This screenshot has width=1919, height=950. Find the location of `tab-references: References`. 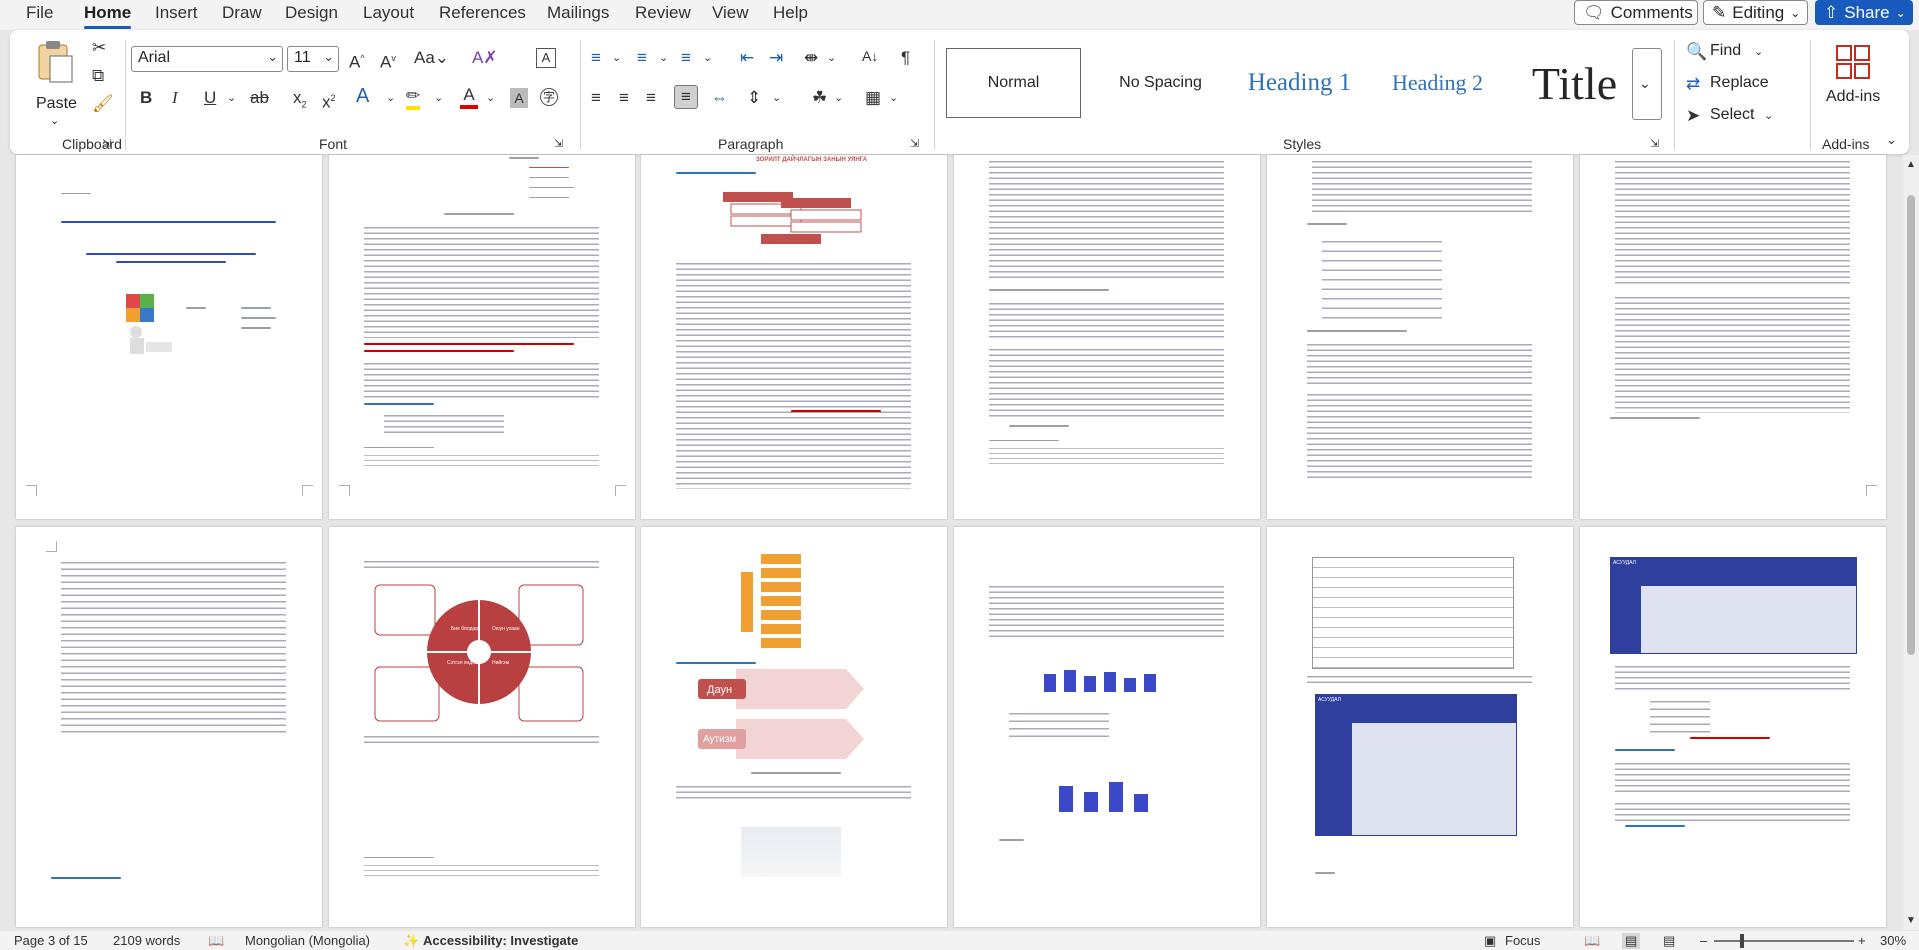

tab-references: References is located at coordinates (482, 13).